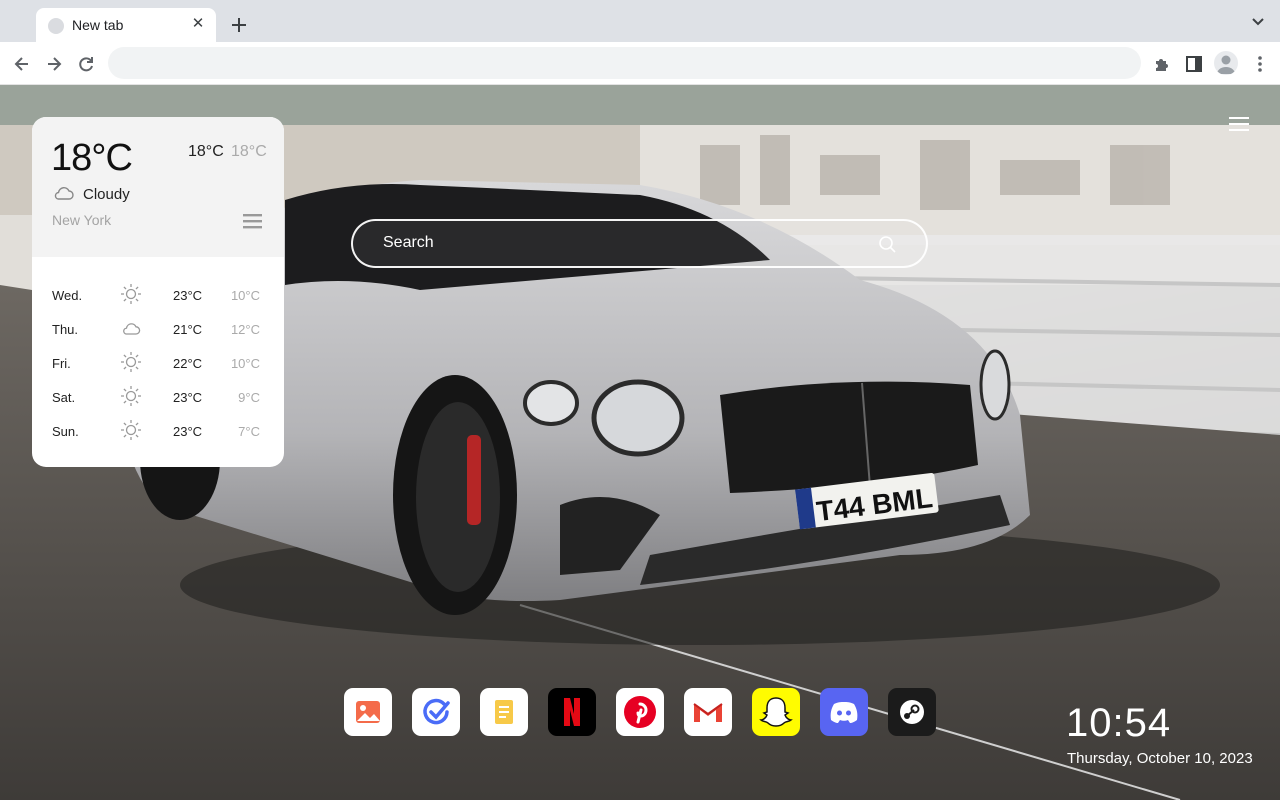 This screenshot has height=800, width=1280. I want to click on photos-app-icon, so click(368, 712).